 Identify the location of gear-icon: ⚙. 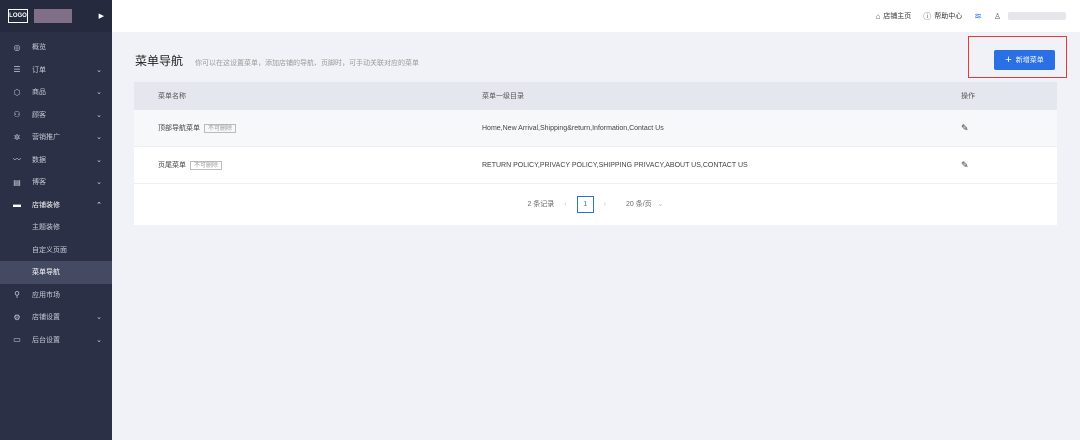
(17, 317).